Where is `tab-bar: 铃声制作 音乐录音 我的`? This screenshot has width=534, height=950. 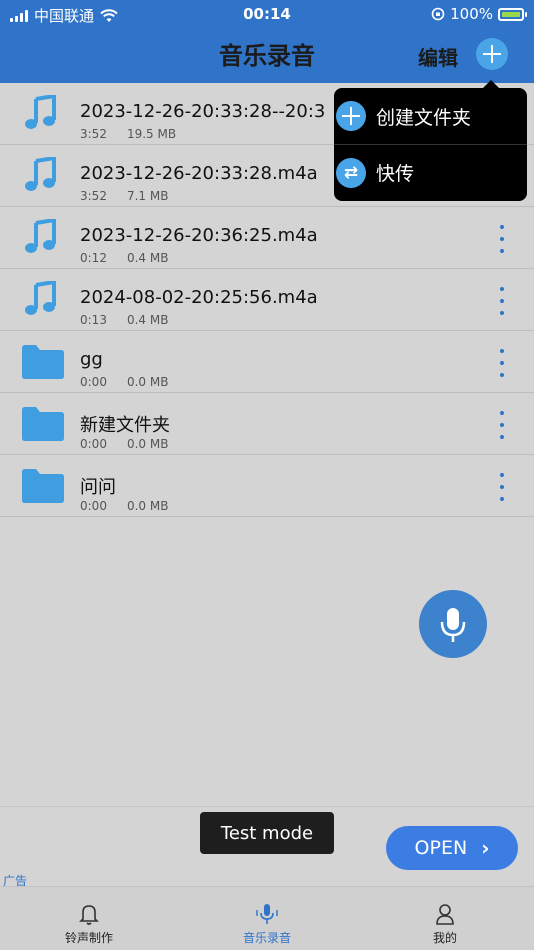
tab-bar: 铃声制作 音乐录音 我的 is located at coordinates (267, 918).